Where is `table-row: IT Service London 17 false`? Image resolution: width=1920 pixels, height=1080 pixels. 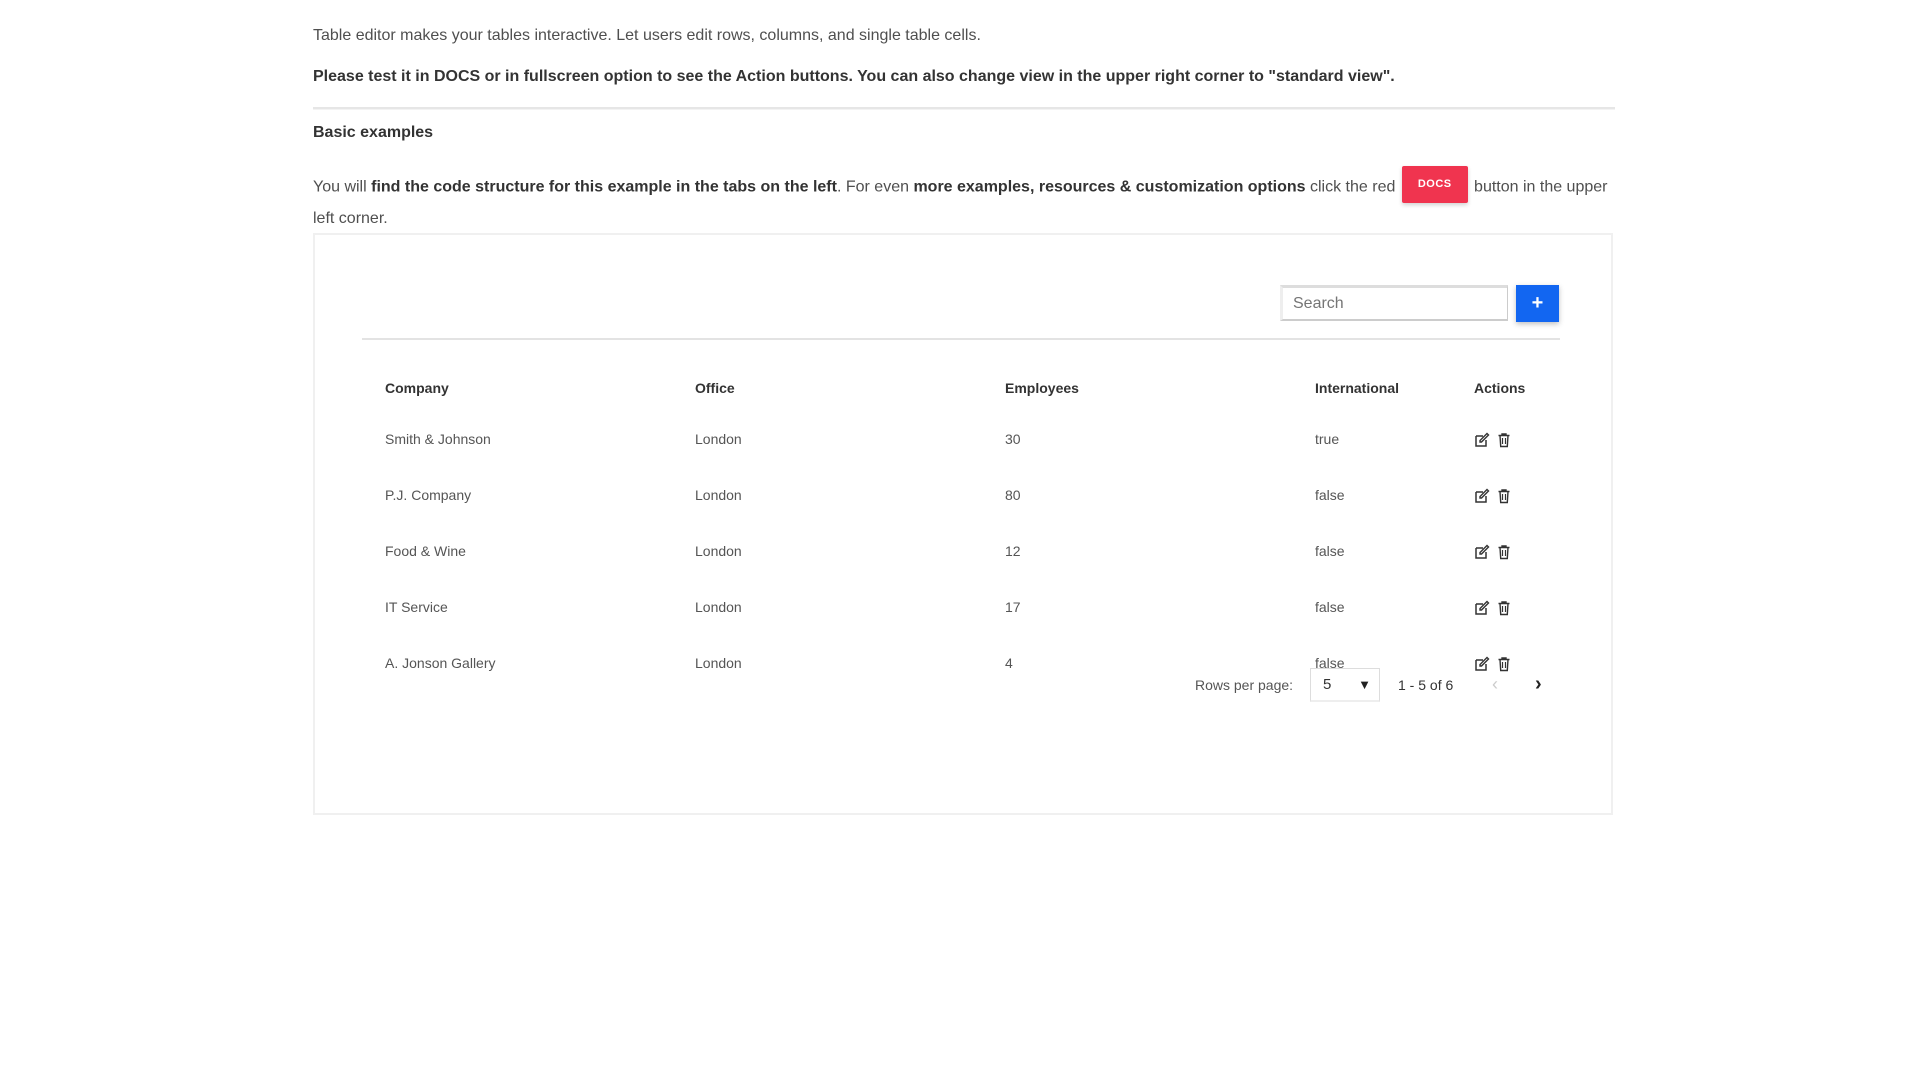 table-row: IT Service London 17 false is located at coordinates (961, 607).